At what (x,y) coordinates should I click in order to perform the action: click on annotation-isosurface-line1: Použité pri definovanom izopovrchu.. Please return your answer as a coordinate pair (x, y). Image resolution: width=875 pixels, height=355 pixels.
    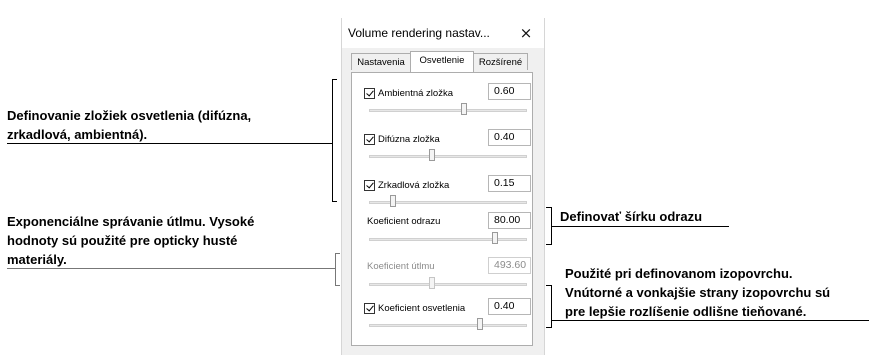
    Looking at the image, I should click on (679, 273).